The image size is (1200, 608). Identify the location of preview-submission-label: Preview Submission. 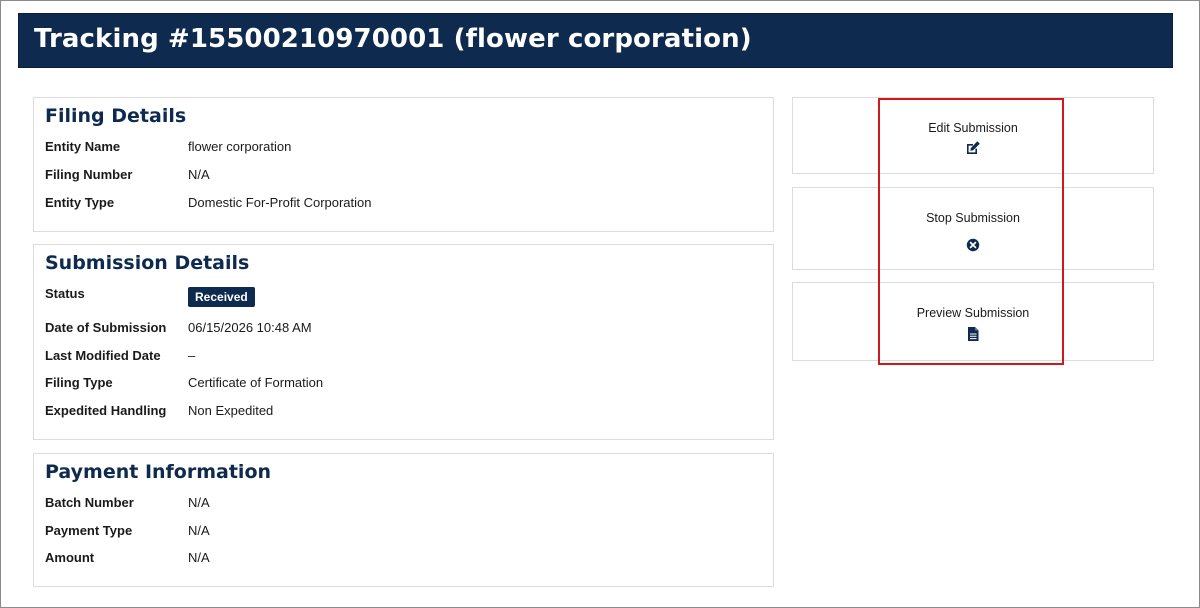
(973, 313).